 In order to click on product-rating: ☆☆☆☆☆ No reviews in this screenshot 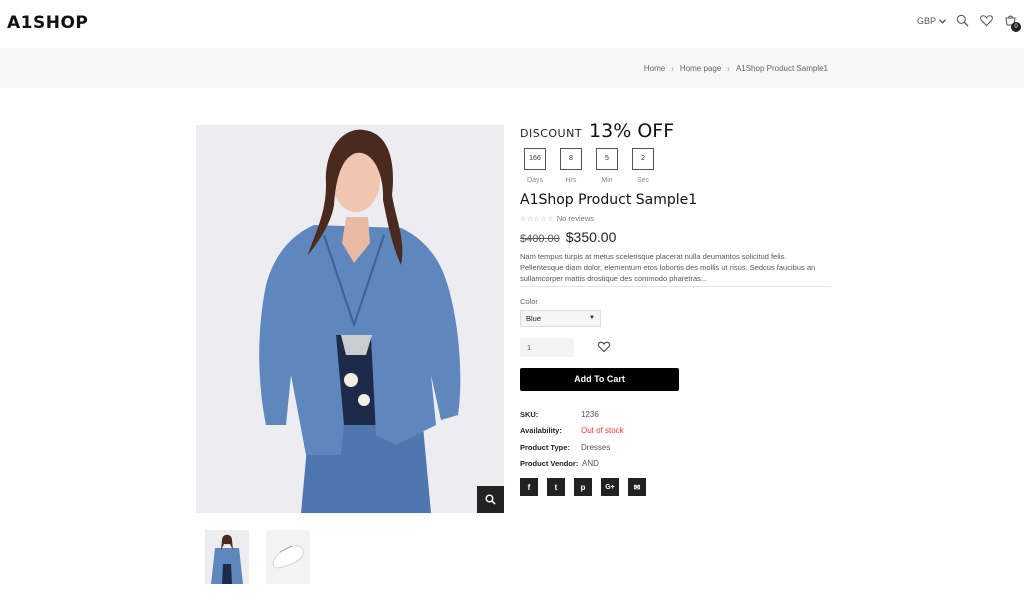, I will do `click(675, 218)`.